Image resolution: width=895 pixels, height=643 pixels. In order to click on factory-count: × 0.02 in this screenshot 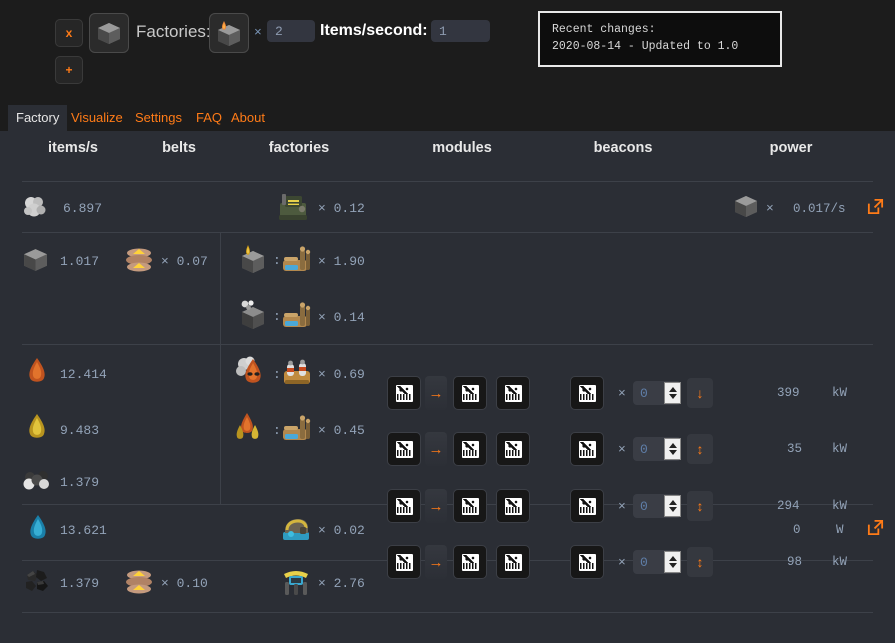, I will do `click(341, 530)`.